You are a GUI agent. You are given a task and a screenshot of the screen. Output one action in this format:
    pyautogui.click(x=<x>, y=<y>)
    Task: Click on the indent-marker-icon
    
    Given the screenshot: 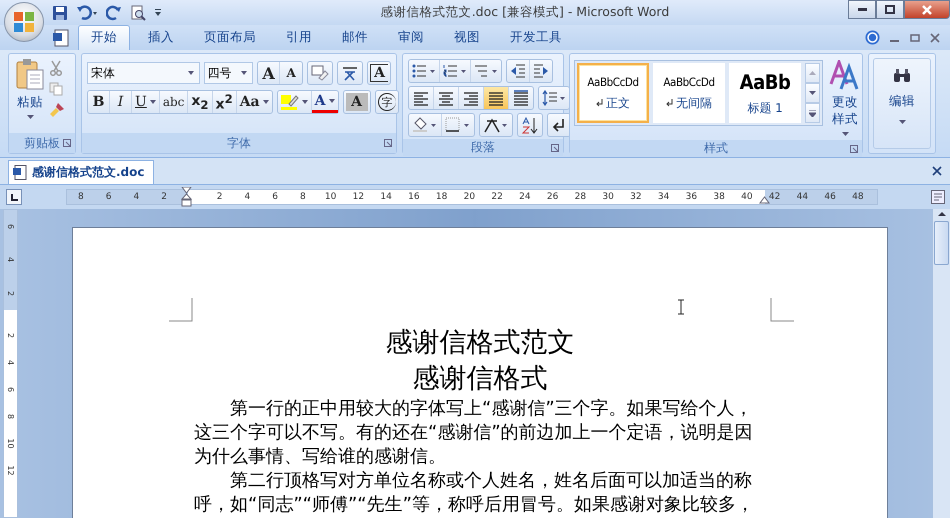 What is the action you would take?
    pyautogui.click(x=186, y=197)
    